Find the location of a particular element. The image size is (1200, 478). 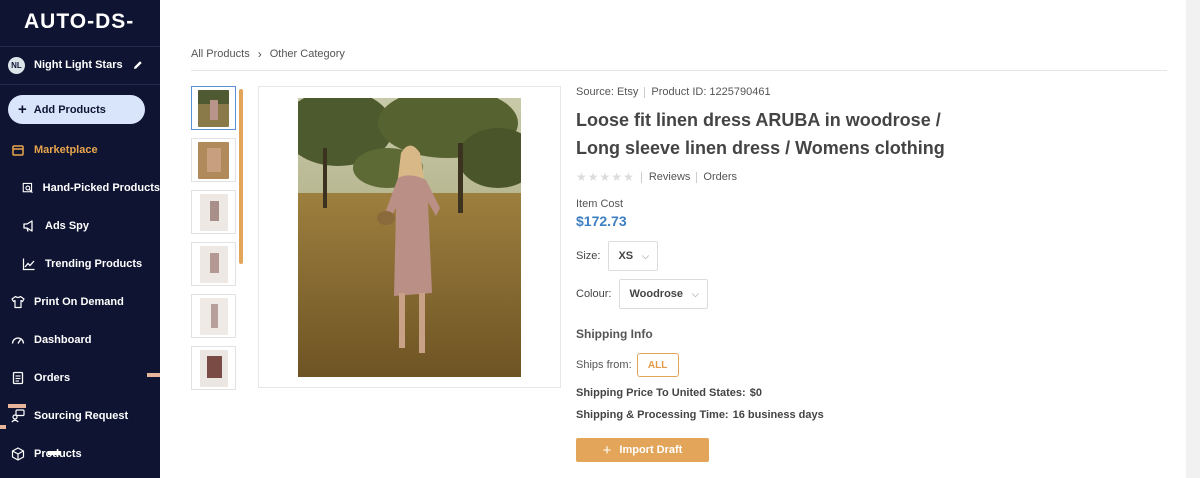

sidebar-item-label: Orders is located at coordinates (52, 378).